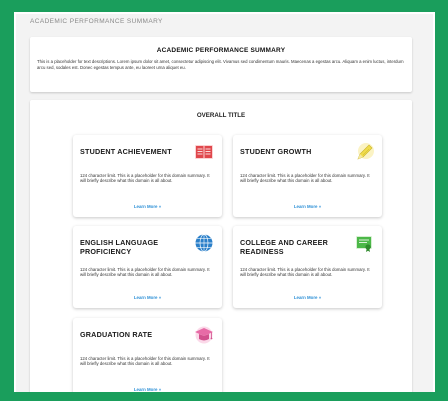 This screenshot has height=401, width=448. I want to click on overall-title: OVERALL TITLE, so click(221, 115).